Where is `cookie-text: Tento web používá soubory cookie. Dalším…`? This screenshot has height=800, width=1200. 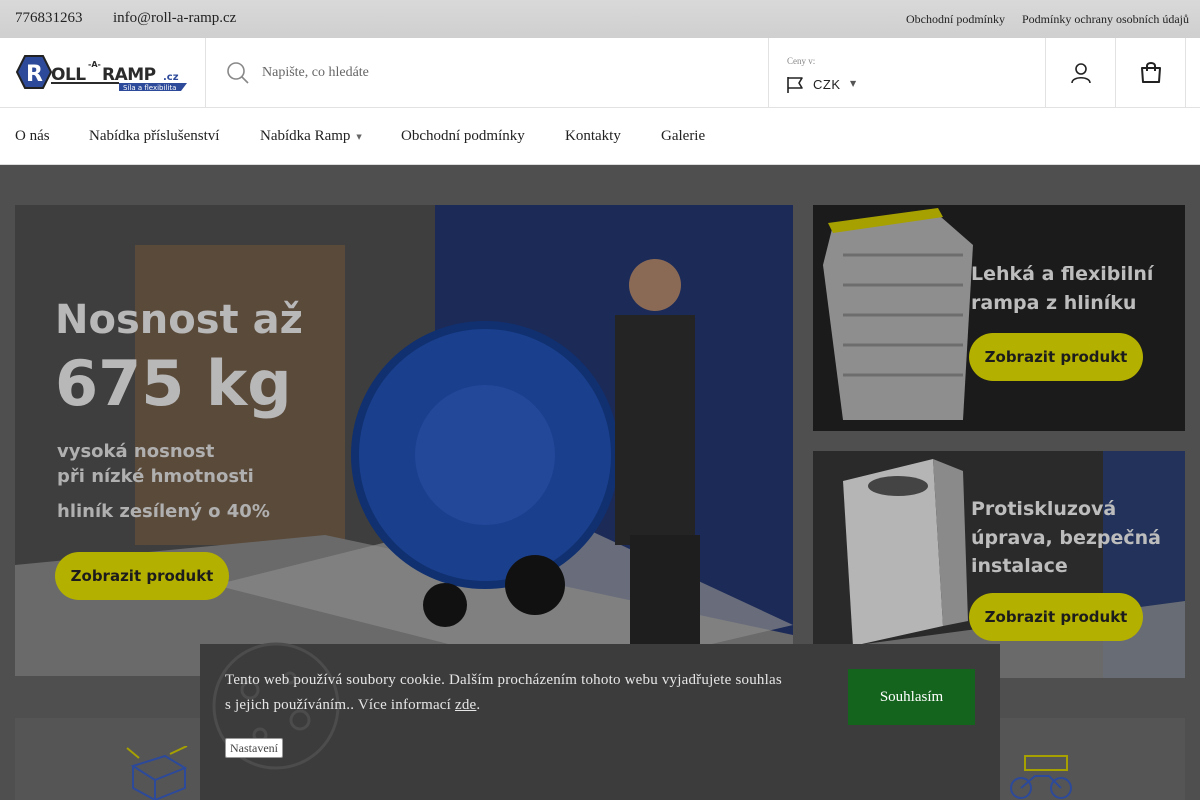 cookie-text: Tento web používá soubory cookie. Dalším… is located at coordinates (503, 692).